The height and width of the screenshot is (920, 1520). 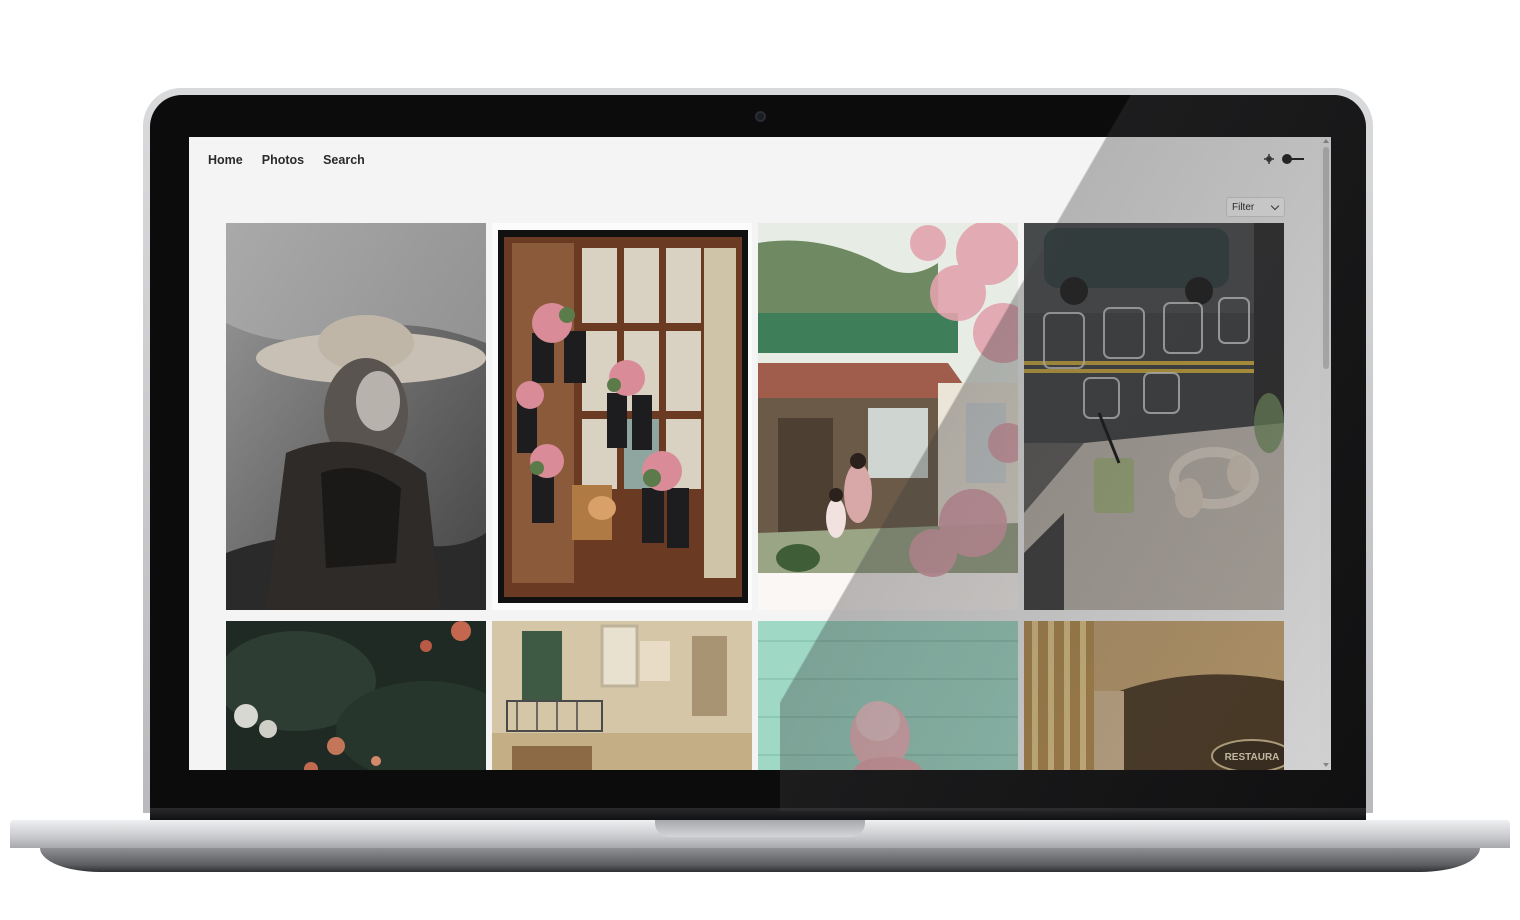 What do you see at coordinates (1325, 453) in the screenshot?
I see `vertical-scrollbar` at bounding box center [1325, 453].